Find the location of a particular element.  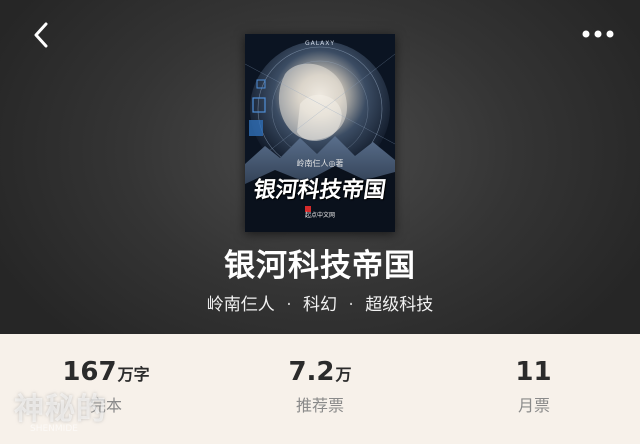

word-count-stat: 167万字 完本 is located at coordinates (106, 386).